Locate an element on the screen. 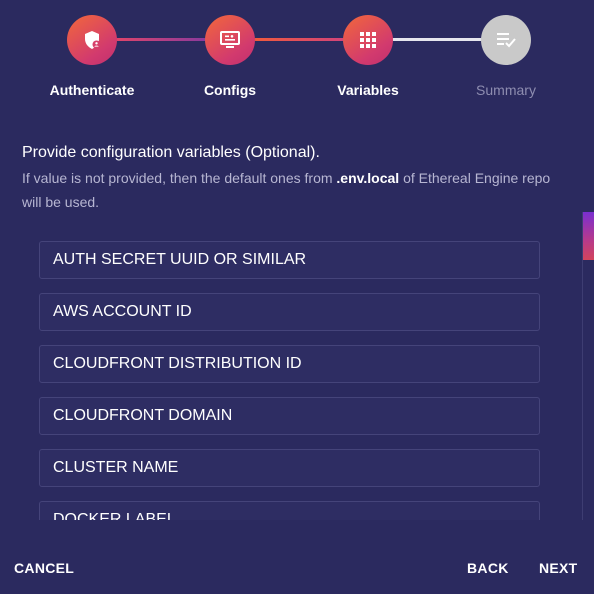 The height and width of the screenshot is (594, 594). step-summary is located at coordinates (506, 40).